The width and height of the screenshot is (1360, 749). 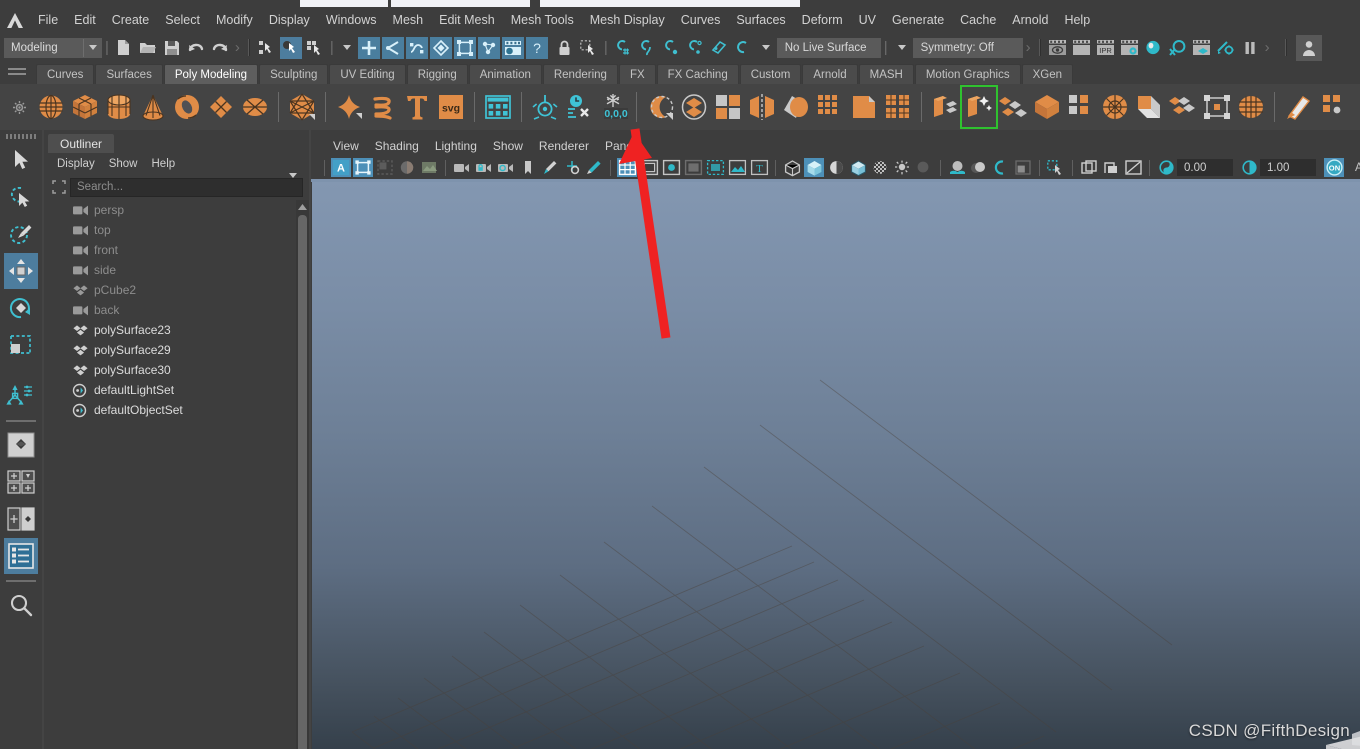 I want to click on safe-action-icon, so click(x=737, y=167).